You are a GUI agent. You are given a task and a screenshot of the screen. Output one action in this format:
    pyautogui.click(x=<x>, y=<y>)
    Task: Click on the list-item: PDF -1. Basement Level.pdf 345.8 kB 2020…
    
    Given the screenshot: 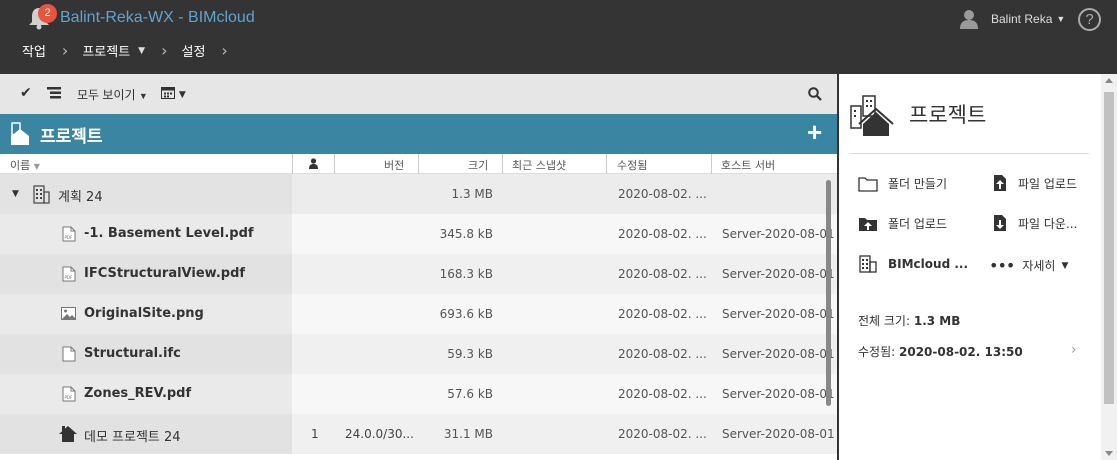 What is the action you would take?
    pyautogui.click(x=419, y=234)
    